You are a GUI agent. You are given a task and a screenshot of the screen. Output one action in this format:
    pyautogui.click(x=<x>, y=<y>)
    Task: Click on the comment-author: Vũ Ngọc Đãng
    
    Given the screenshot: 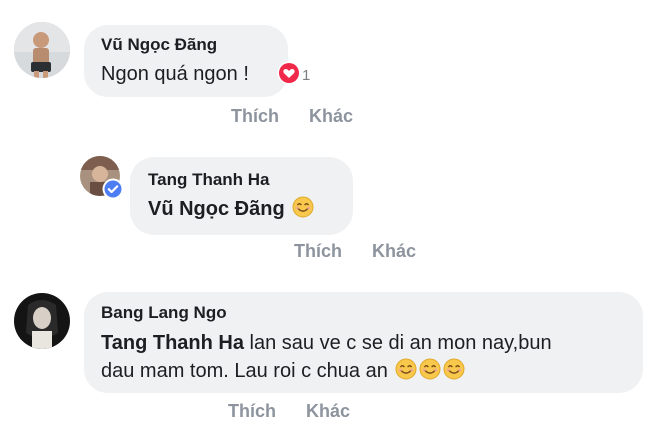 What is the action you would take?
    pyautogui.click(x=159, y=45)
    